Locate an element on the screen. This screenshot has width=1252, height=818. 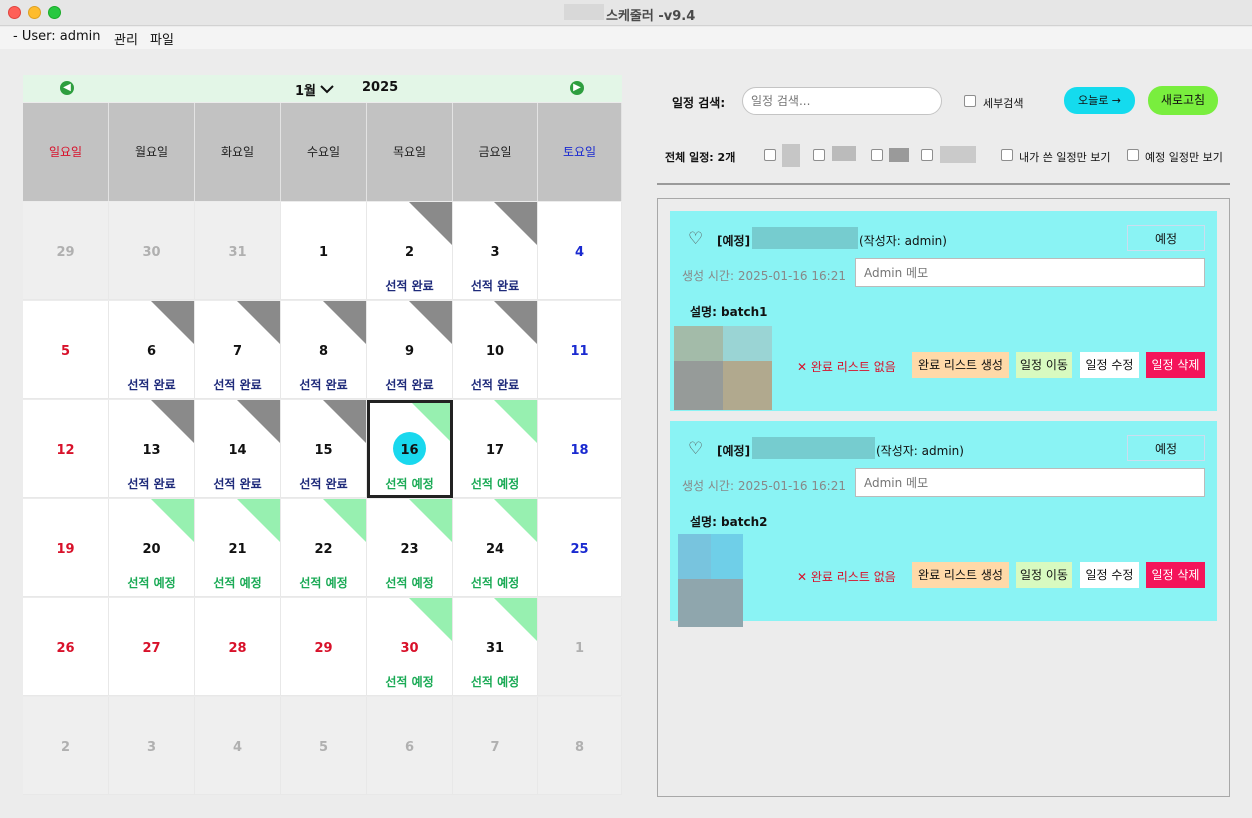
day-number: 7 is located at coordinates (495, 747).